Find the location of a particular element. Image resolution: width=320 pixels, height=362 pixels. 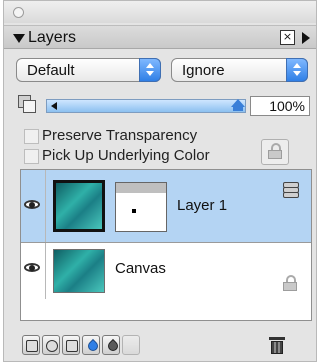

layer-stack-icon is located at coordinates (291, 190).